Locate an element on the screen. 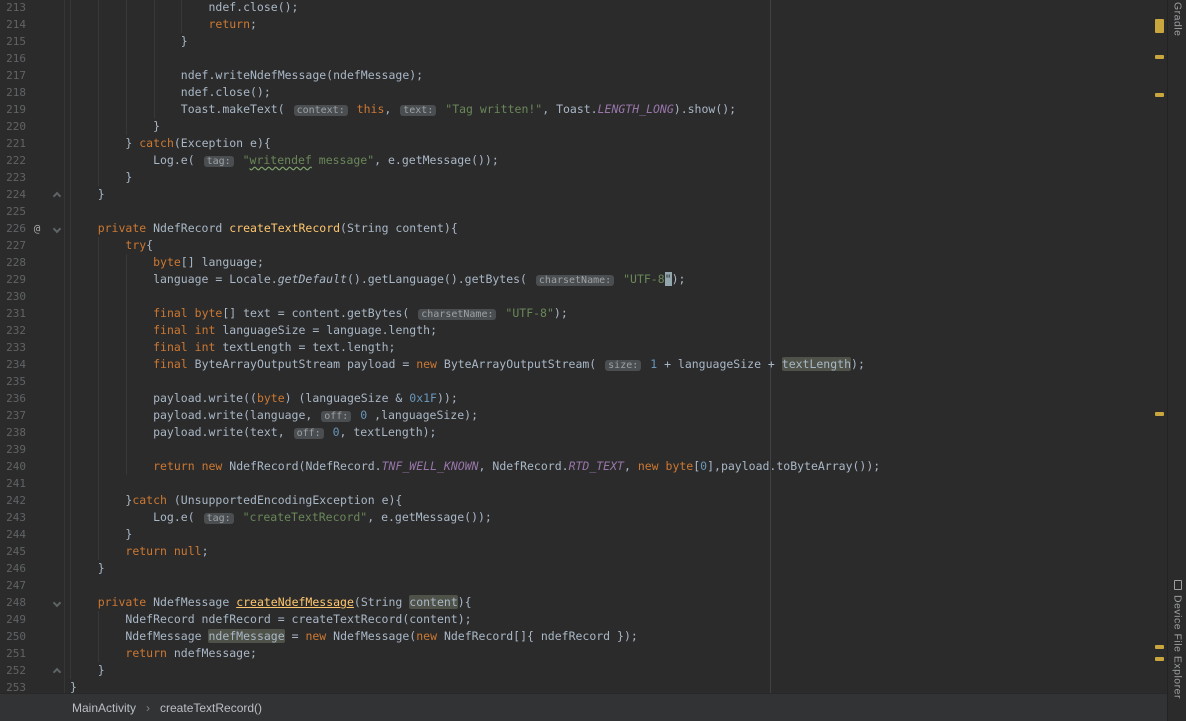 This screenshot has width=1186, height=721. line-number: 237 is located at coordinates (13, 415).